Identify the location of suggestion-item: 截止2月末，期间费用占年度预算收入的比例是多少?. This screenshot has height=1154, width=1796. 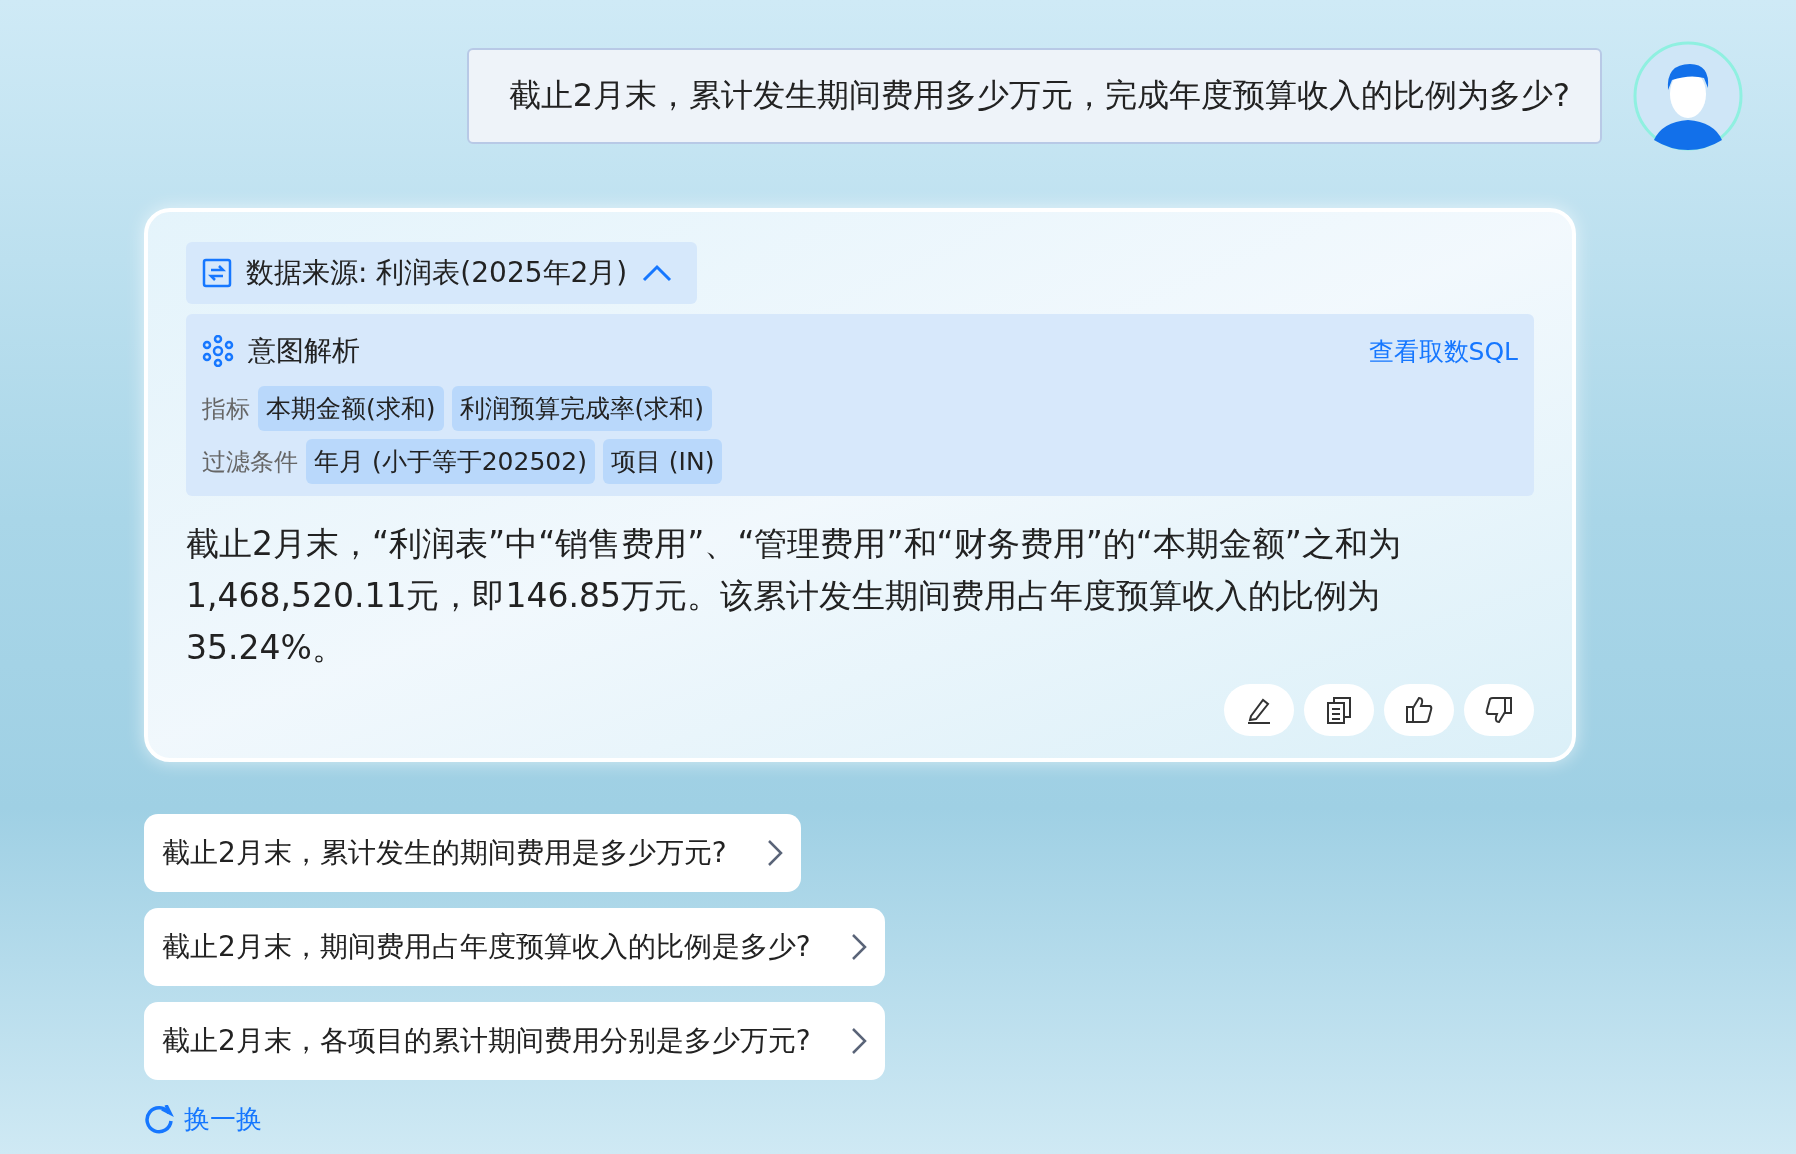
(514, 947).